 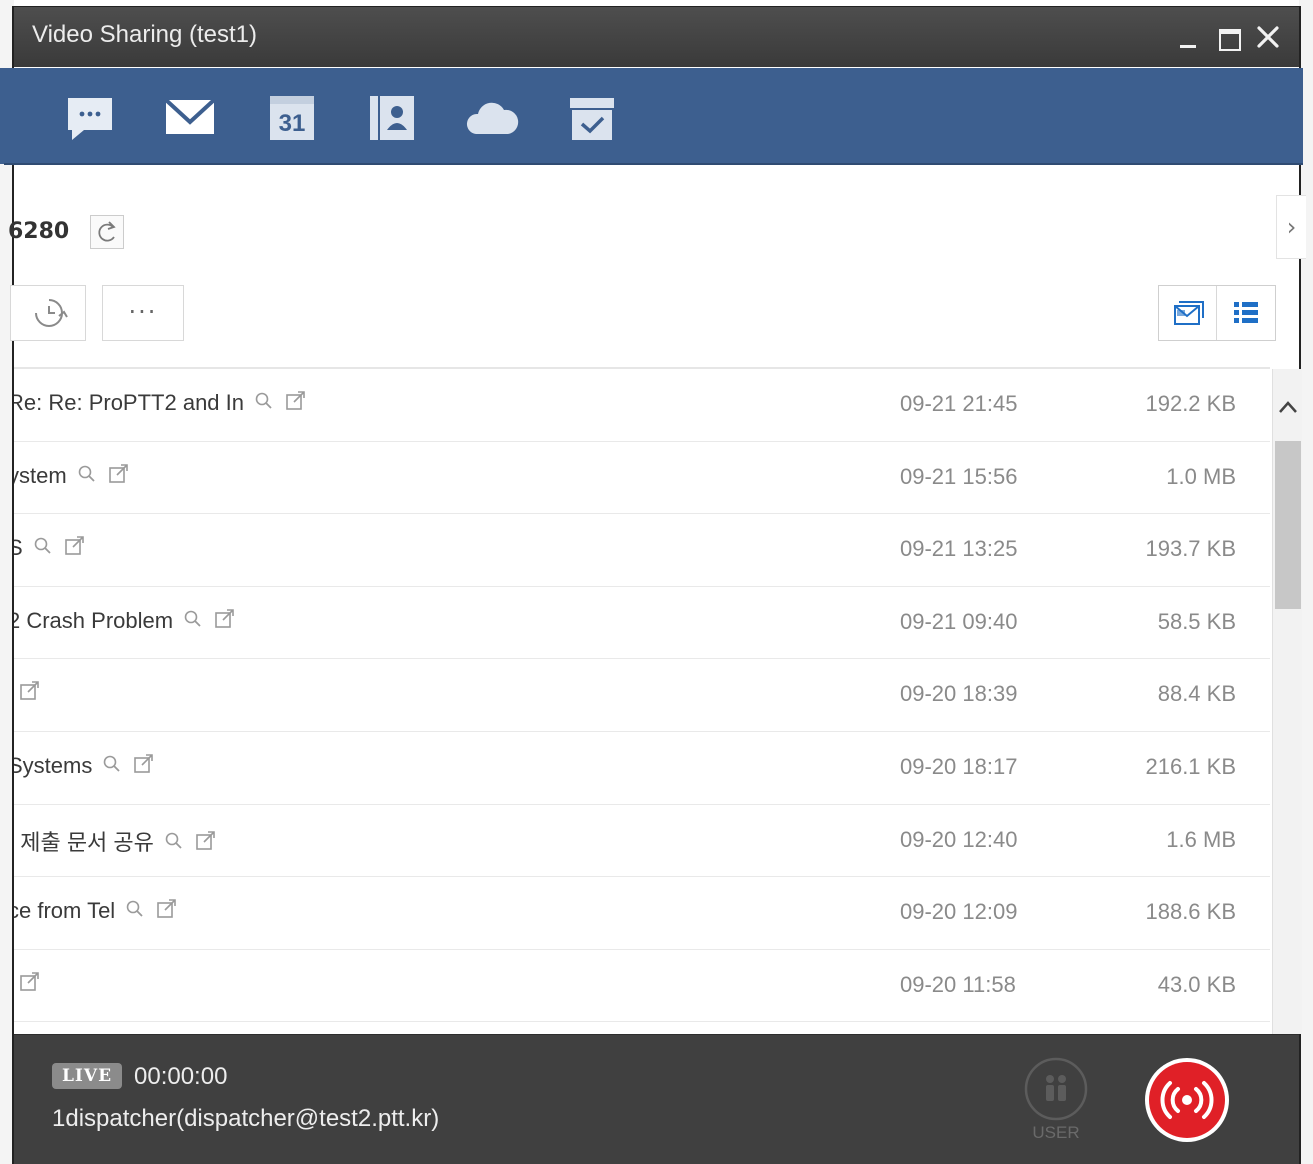 What do you see at coordinates (18, 547) in the screenshot?
I see `message-subject-text: S` at bounding box center [18, 547].